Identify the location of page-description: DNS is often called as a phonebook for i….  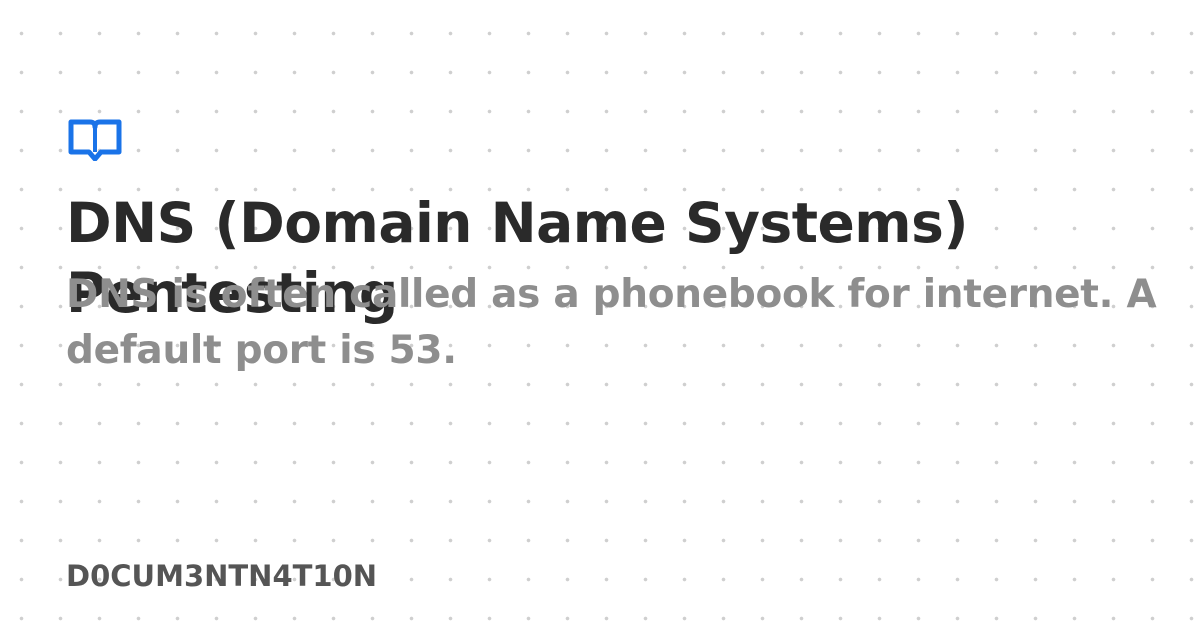
(611, 322).